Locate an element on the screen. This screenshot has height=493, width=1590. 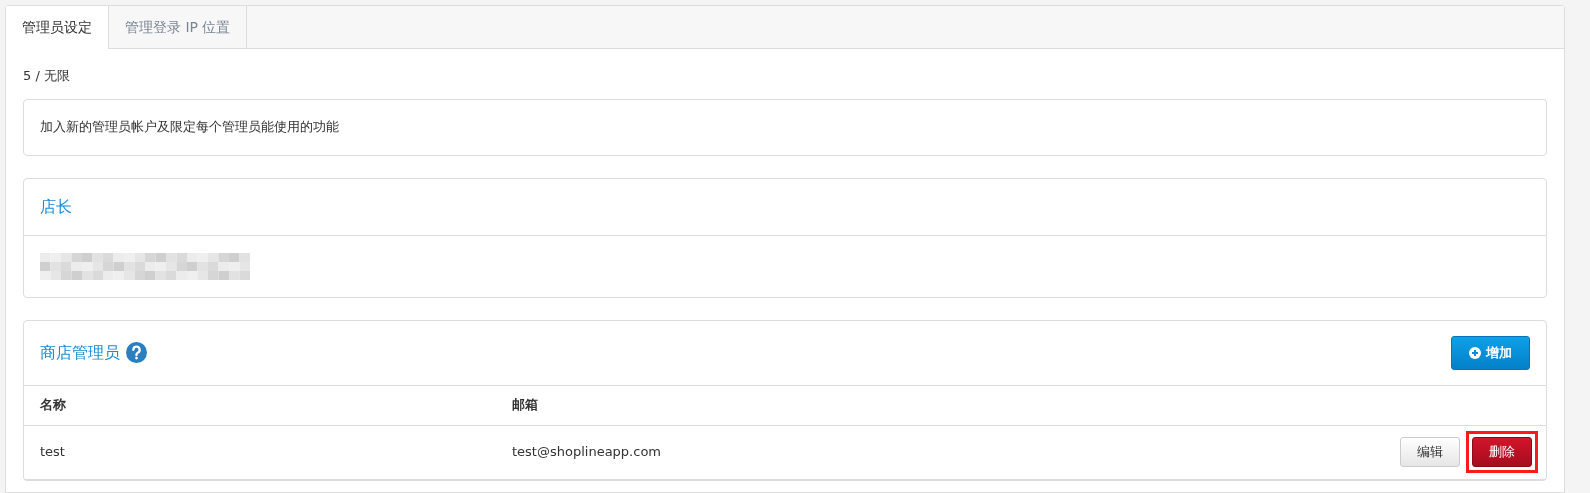
admin-count: 5 / 无限 is located at coordinates (46, 76).